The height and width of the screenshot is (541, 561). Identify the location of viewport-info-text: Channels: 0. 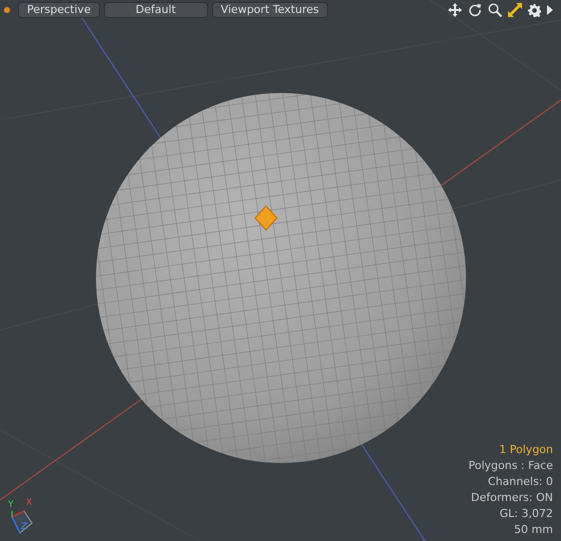
(520, 482).